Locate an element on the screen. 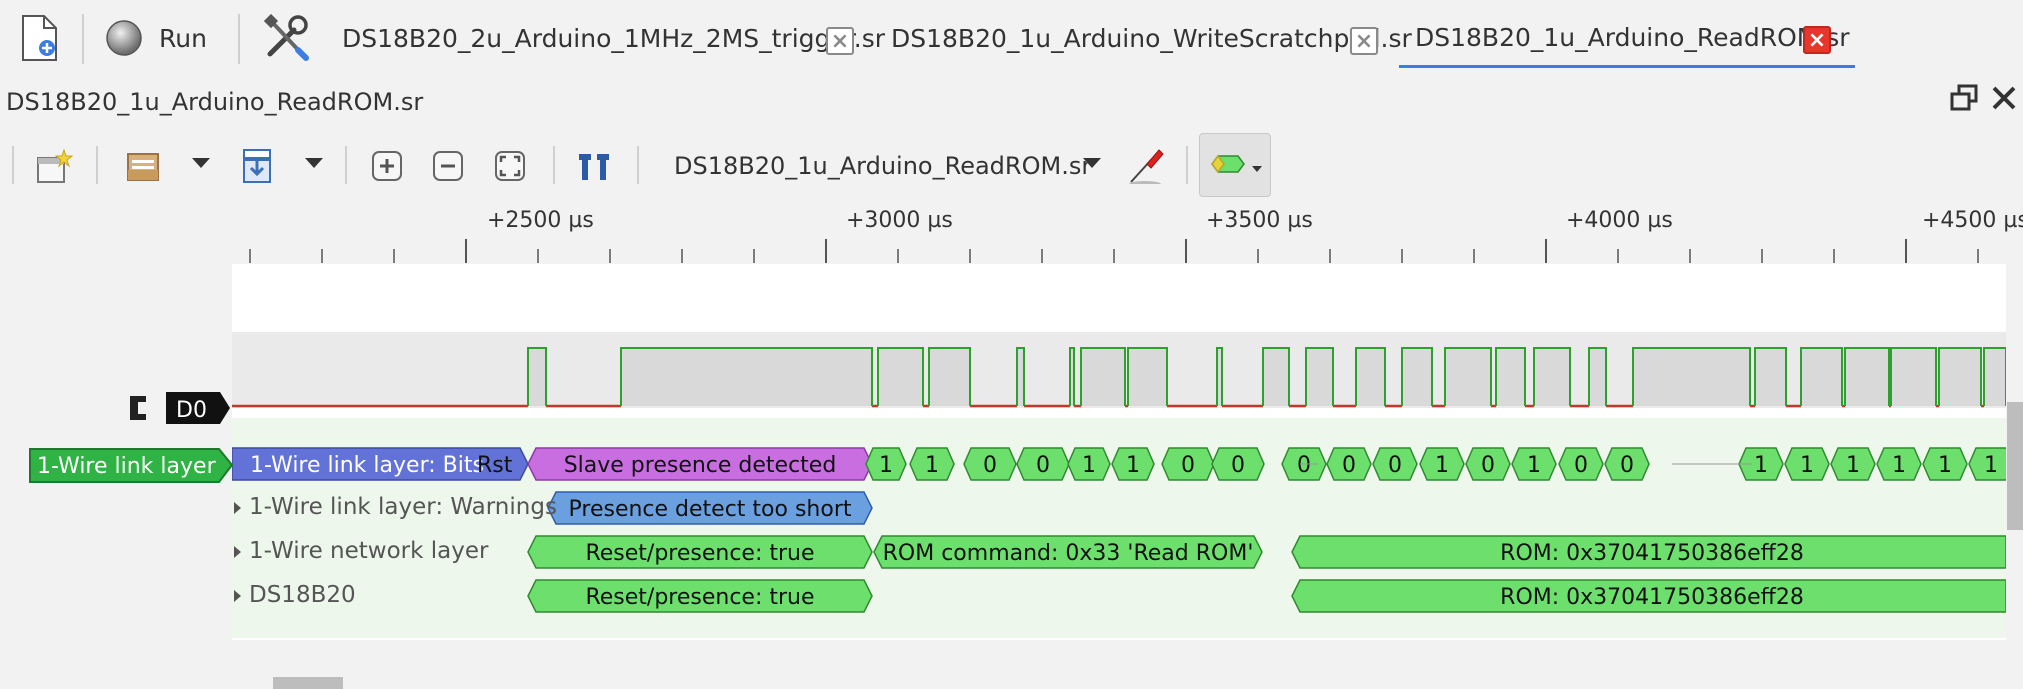 Image resolution: width=2023 pixels, height=689 pixels. cursor-icon is located at coordinates (595, 166).